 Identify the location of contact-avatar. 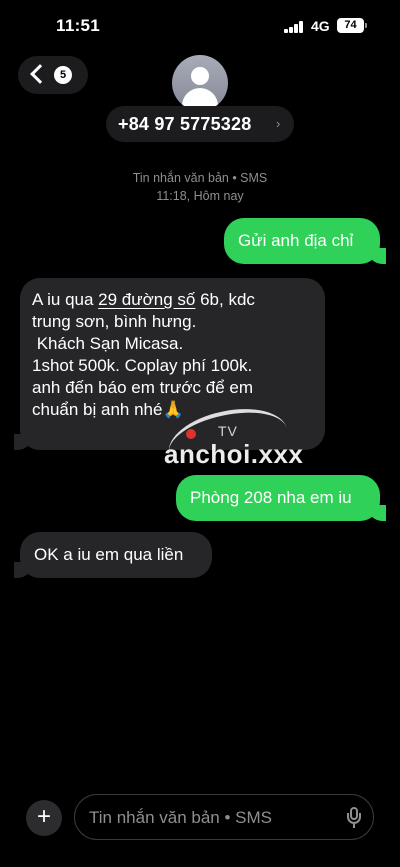
(200, 83).